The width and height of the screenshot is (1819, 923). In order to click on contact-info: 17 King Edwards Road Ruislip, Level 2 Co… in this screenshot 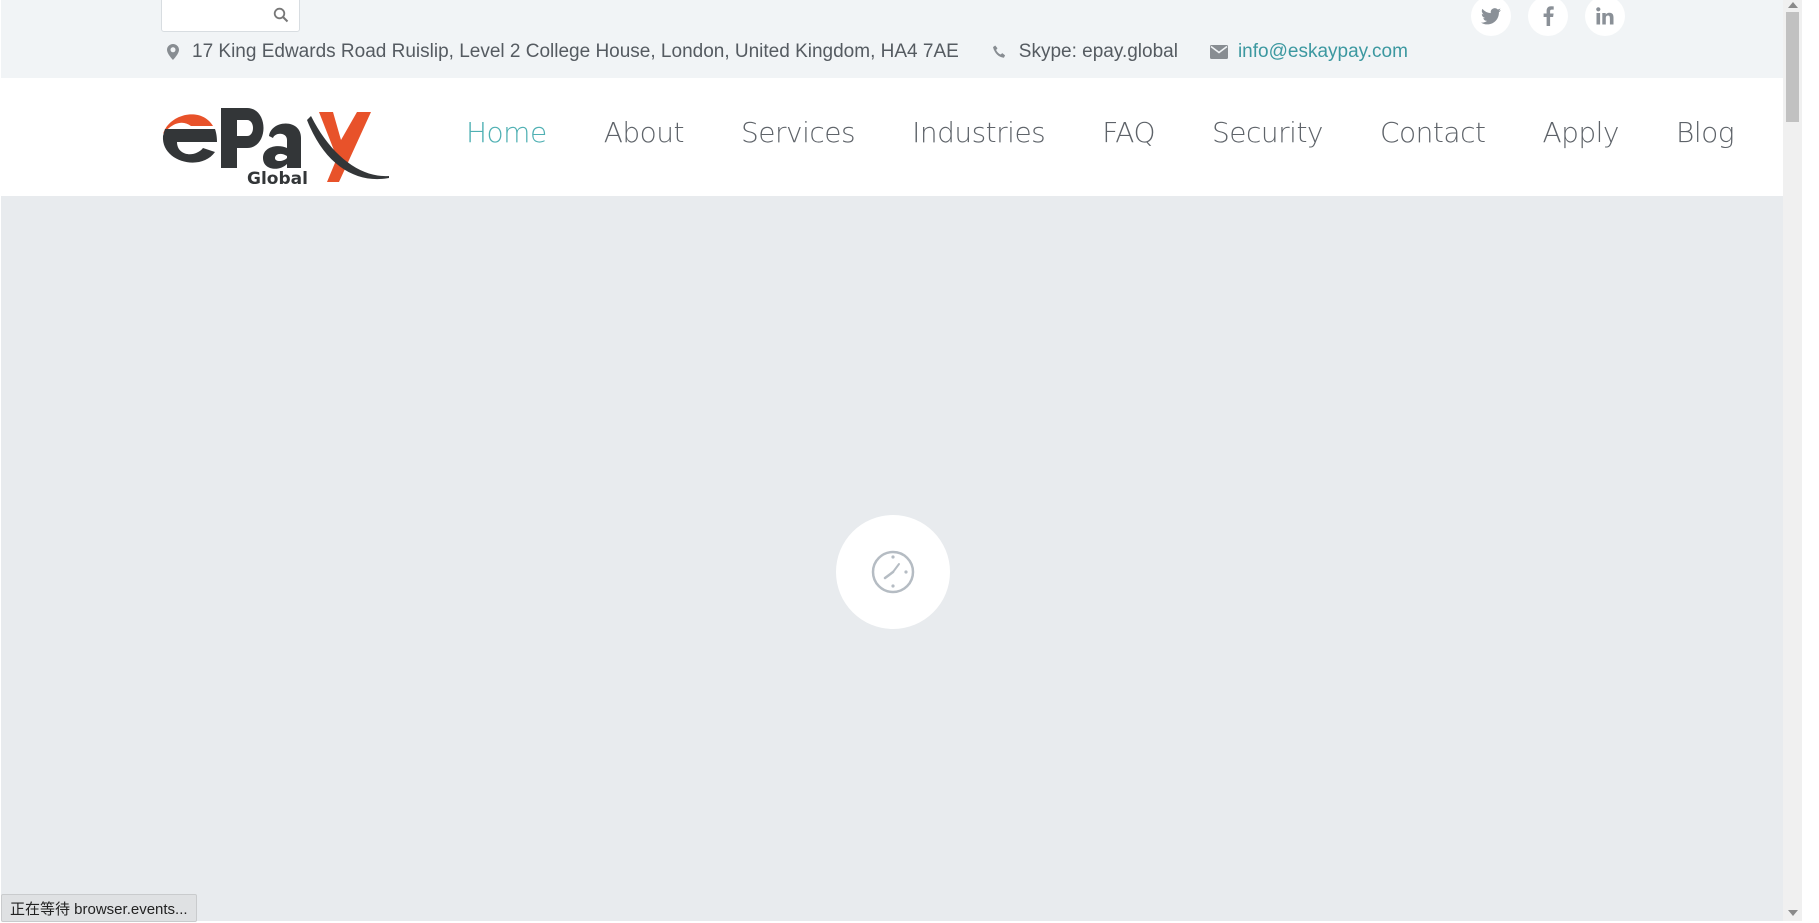, I will do `click(786, 52)`.